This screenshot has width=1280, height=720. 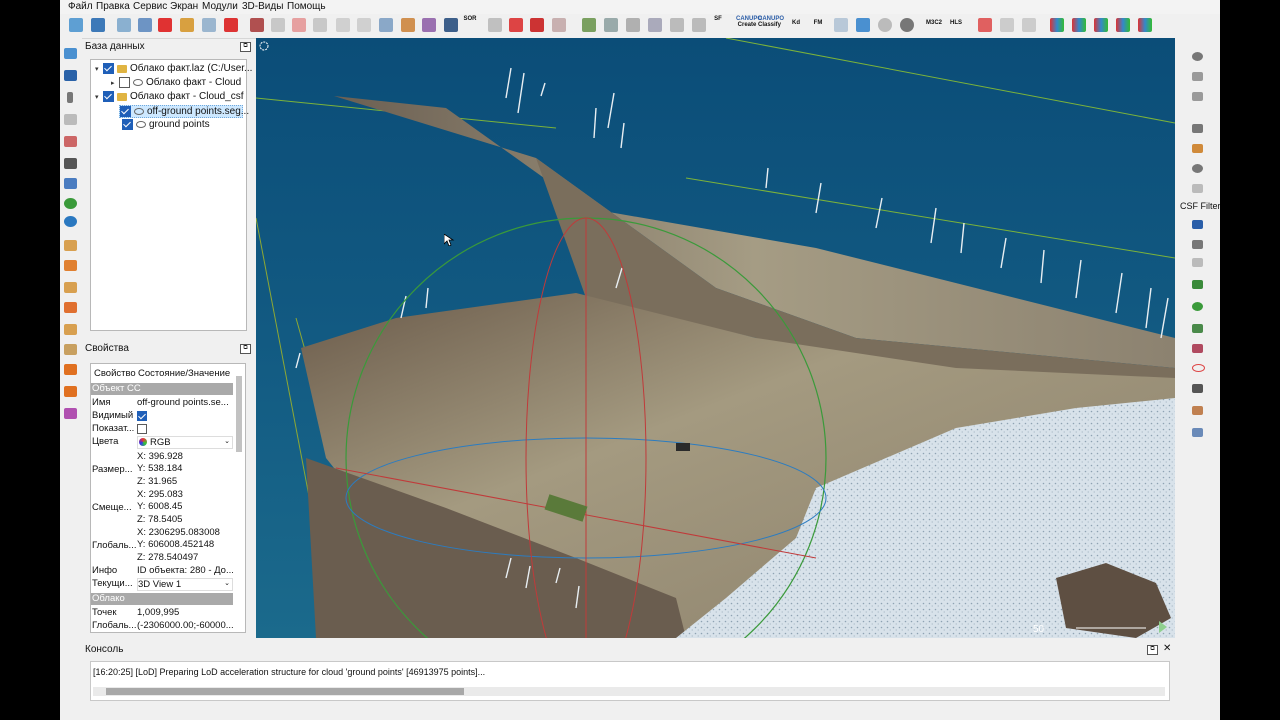 What do you see at coordinates (70, 163) in the screenshot?
I see `fullscreen-icon` at bounding box center [70, 163].